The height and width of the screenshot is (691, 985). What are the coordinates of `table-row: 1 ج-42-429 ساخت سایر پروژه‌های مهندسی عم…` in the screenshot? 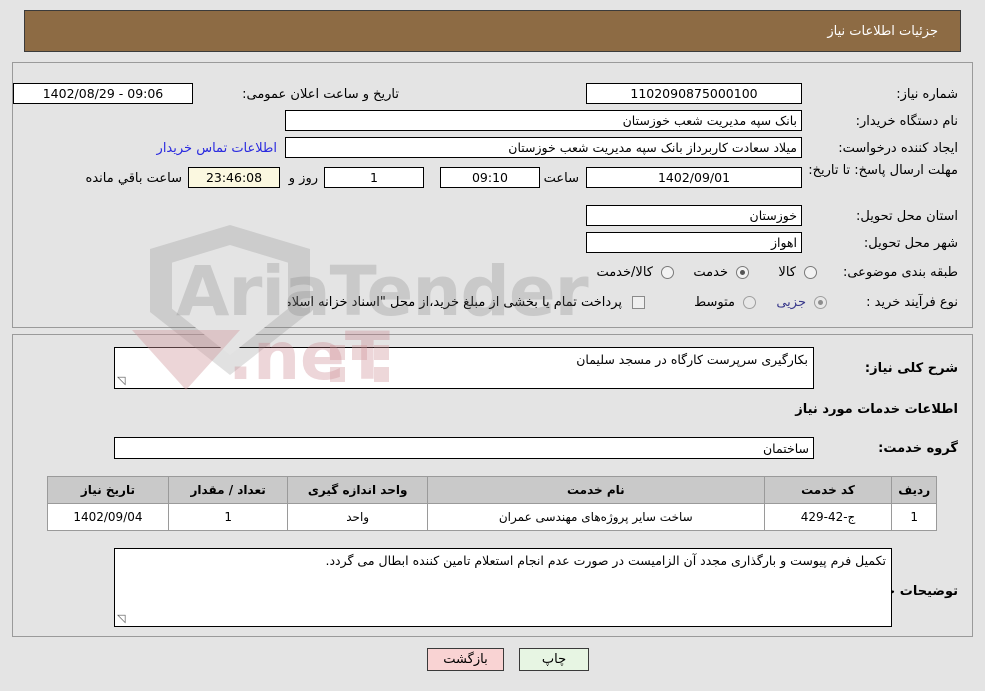 It's located at (492, 517).